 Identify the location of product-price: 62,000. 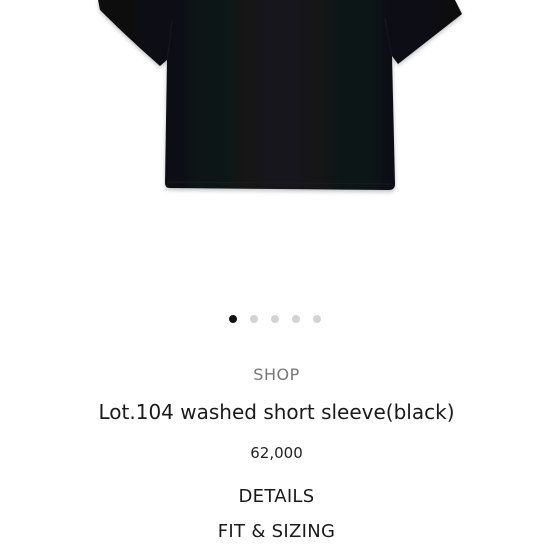
(276, 453).